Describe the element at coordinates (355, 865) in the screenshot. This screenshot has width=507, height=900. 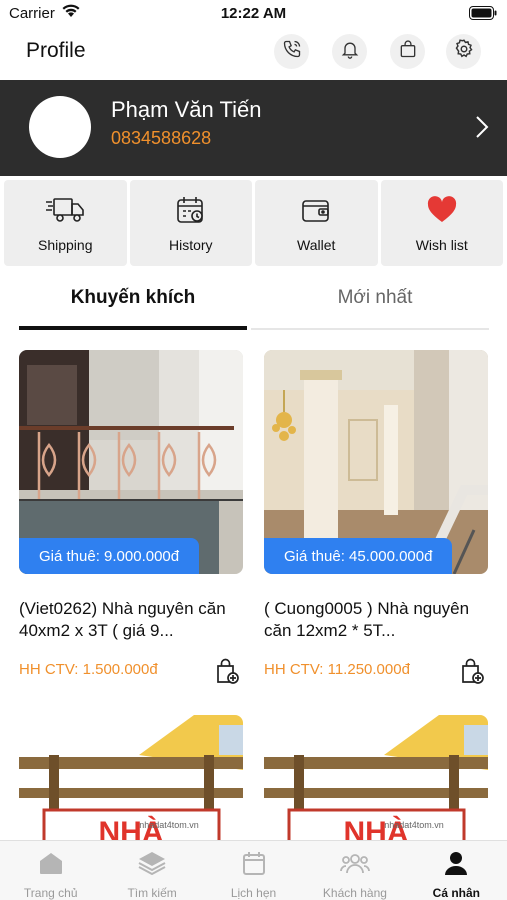
I see `customers-icon` at that location.